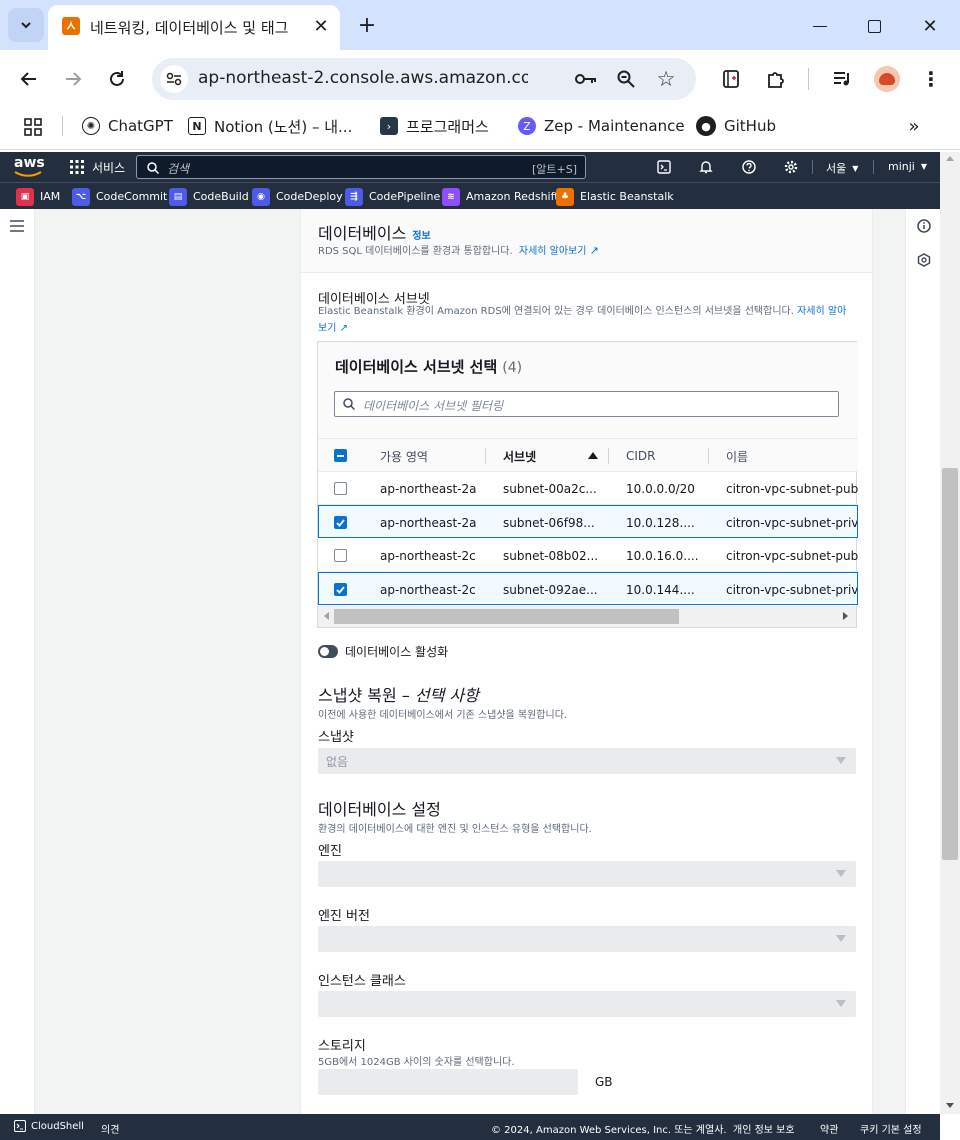 The height and width of the screenshot is (1140, 960). I want to click on settings-gear-icon, so click(791, 167).